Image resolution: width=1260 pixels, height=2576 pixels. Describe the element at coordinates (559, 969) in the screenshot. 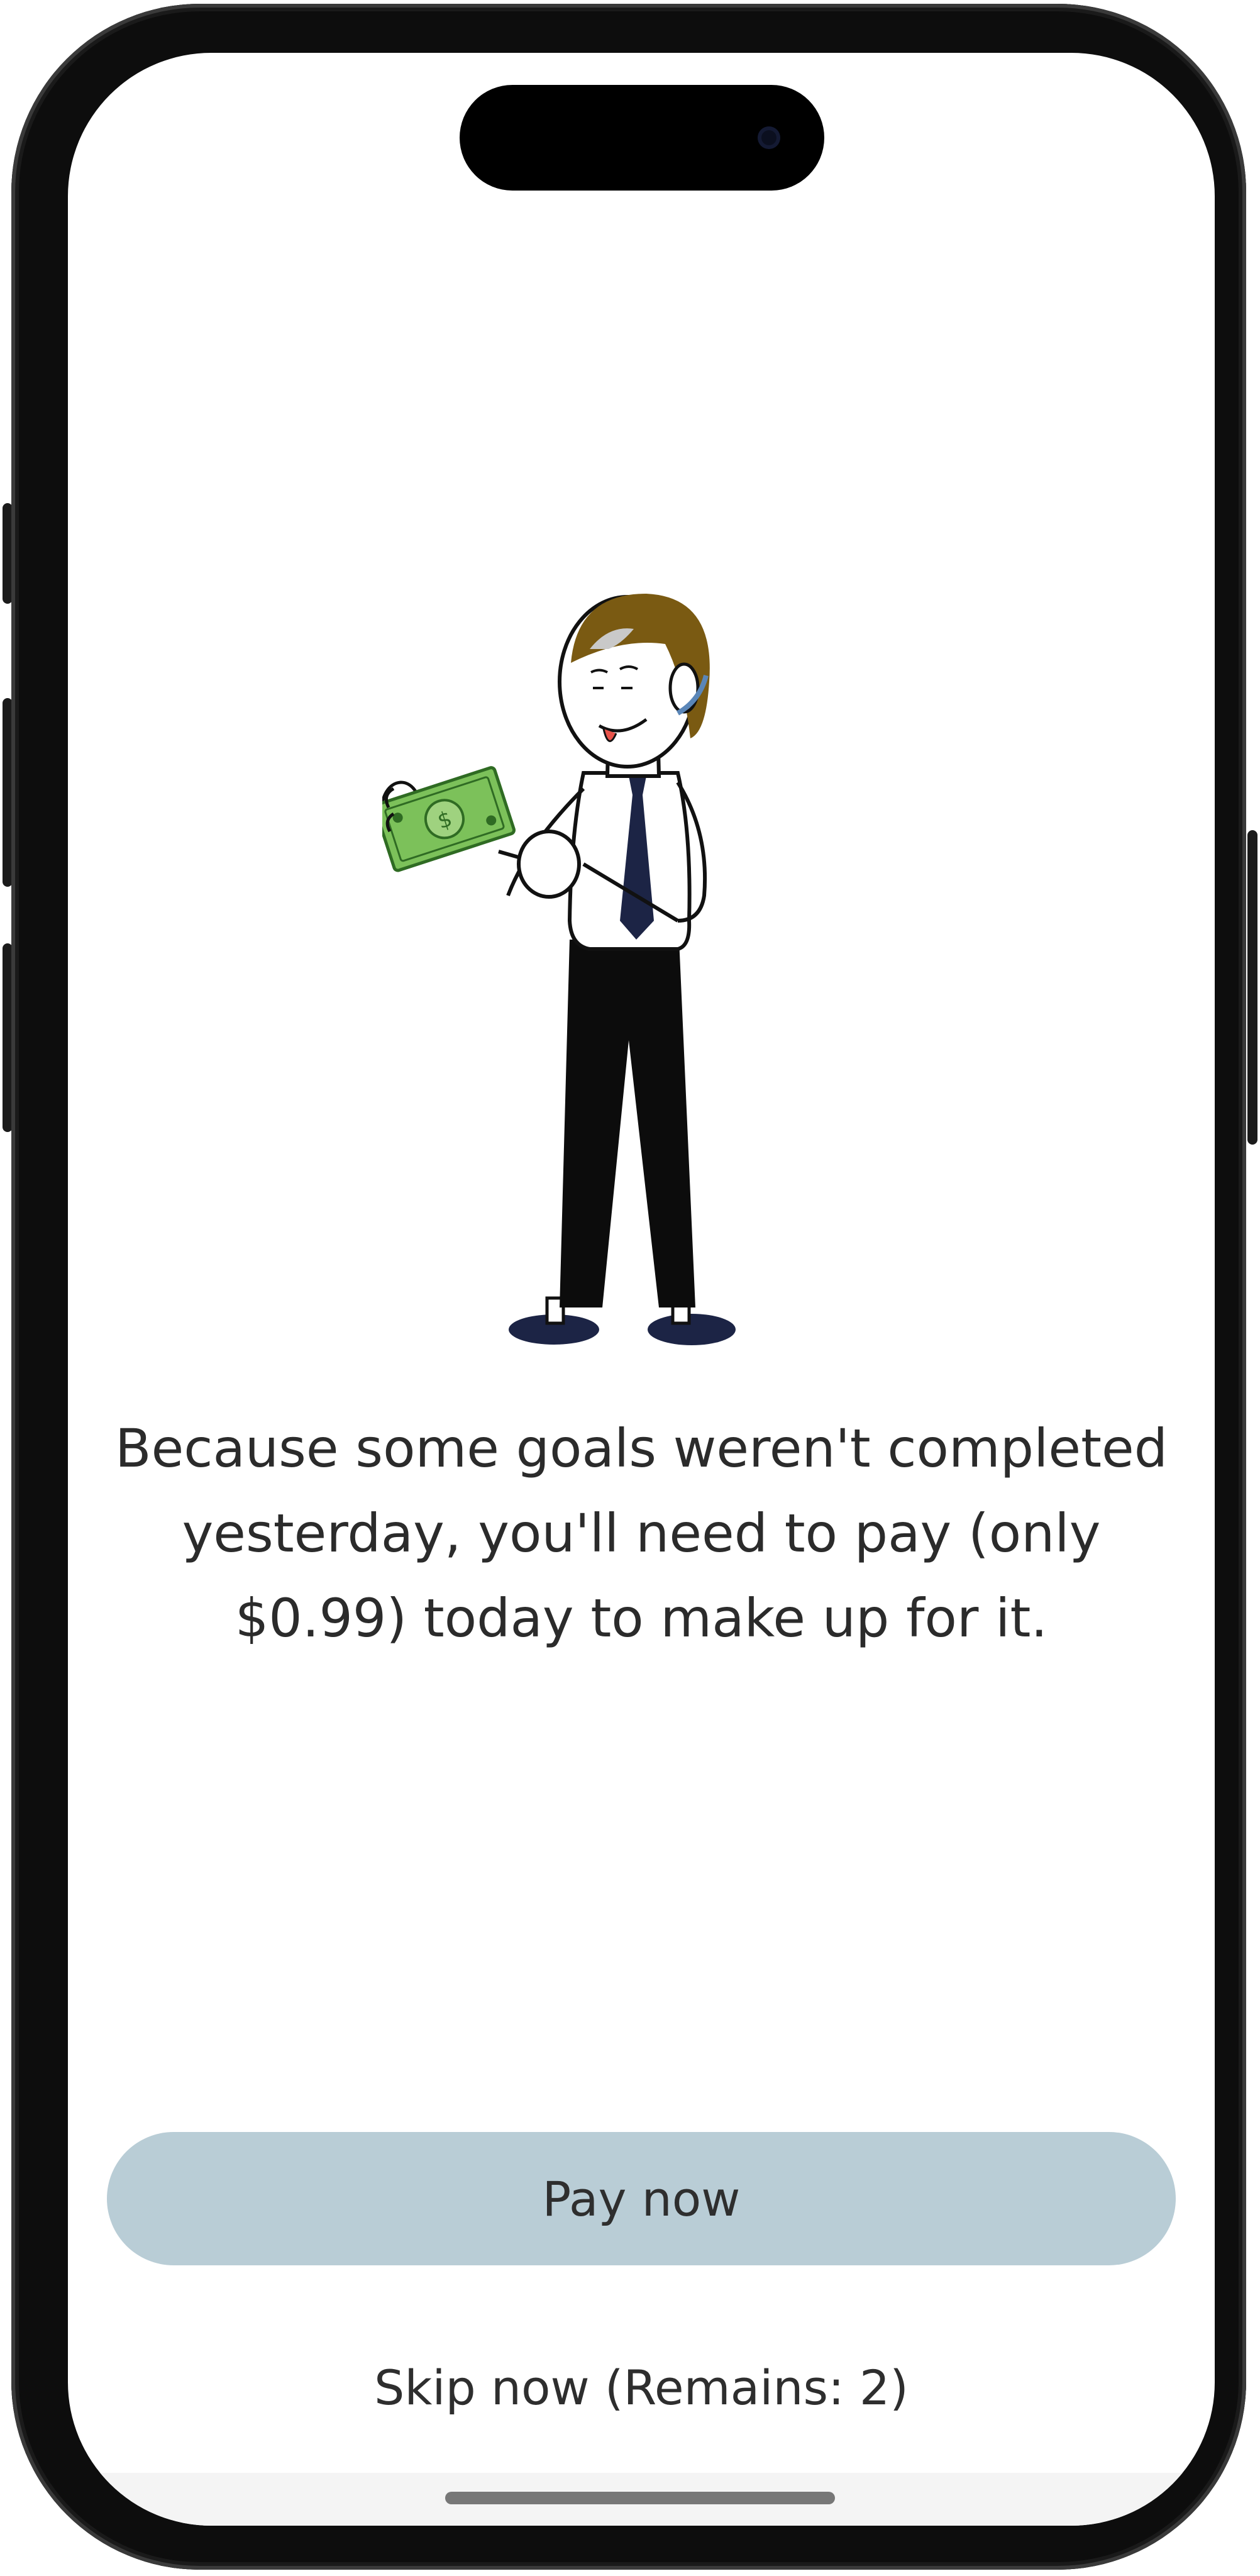

I see `man-holding-money-illustration: $` at that location.